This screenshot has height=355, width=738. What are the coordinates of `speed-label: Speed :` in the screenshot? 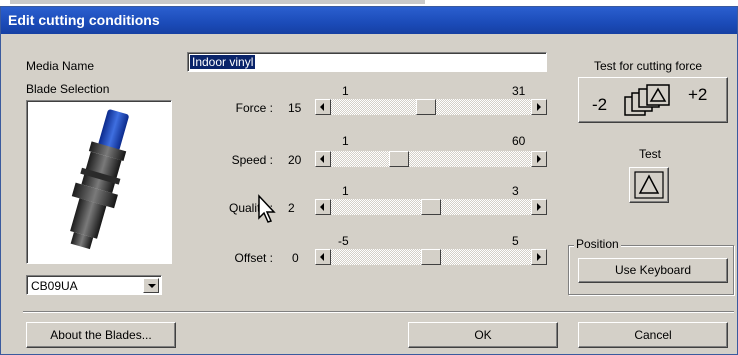 It's located at (252, 160).